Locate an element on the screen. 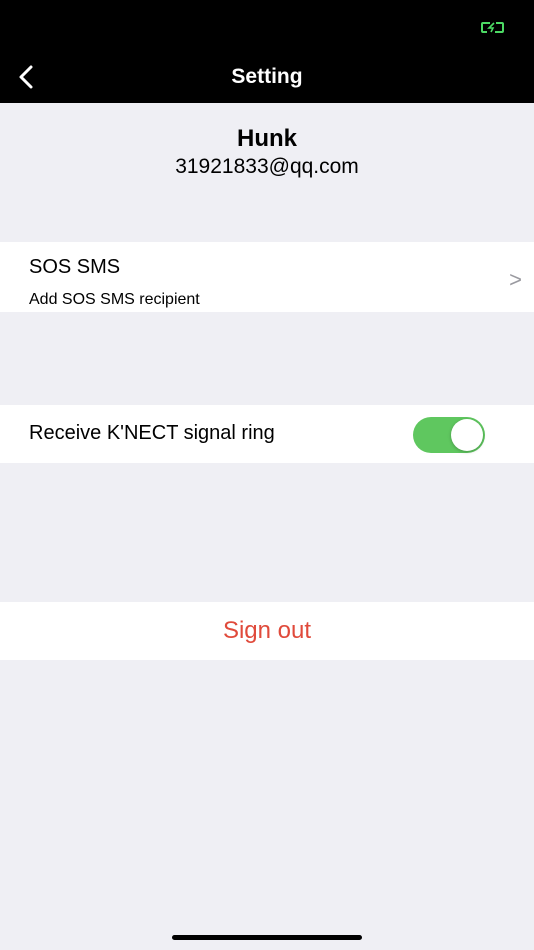 The height and width of the screenshot is (950, 534). sos-sms-subtitle: Add SOS SMS recipient is located at coordinates (114, 299).